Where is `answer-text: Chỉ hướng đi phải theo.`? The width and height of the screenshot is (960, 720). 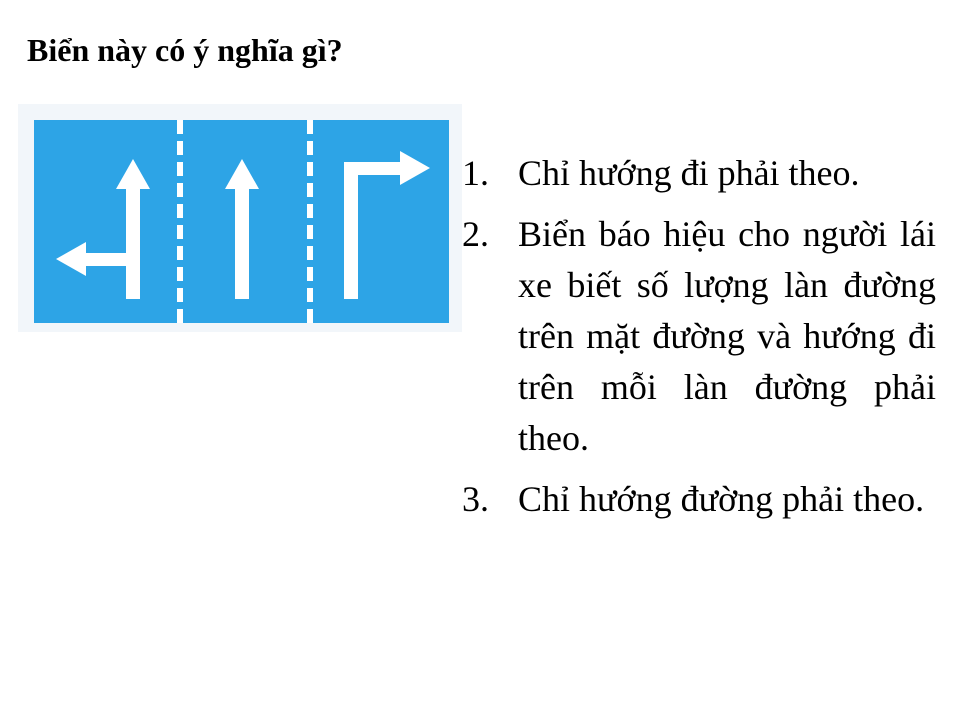
answer-text: Chỉ hướng đi phải theo. is located at coordinates (689, 173).